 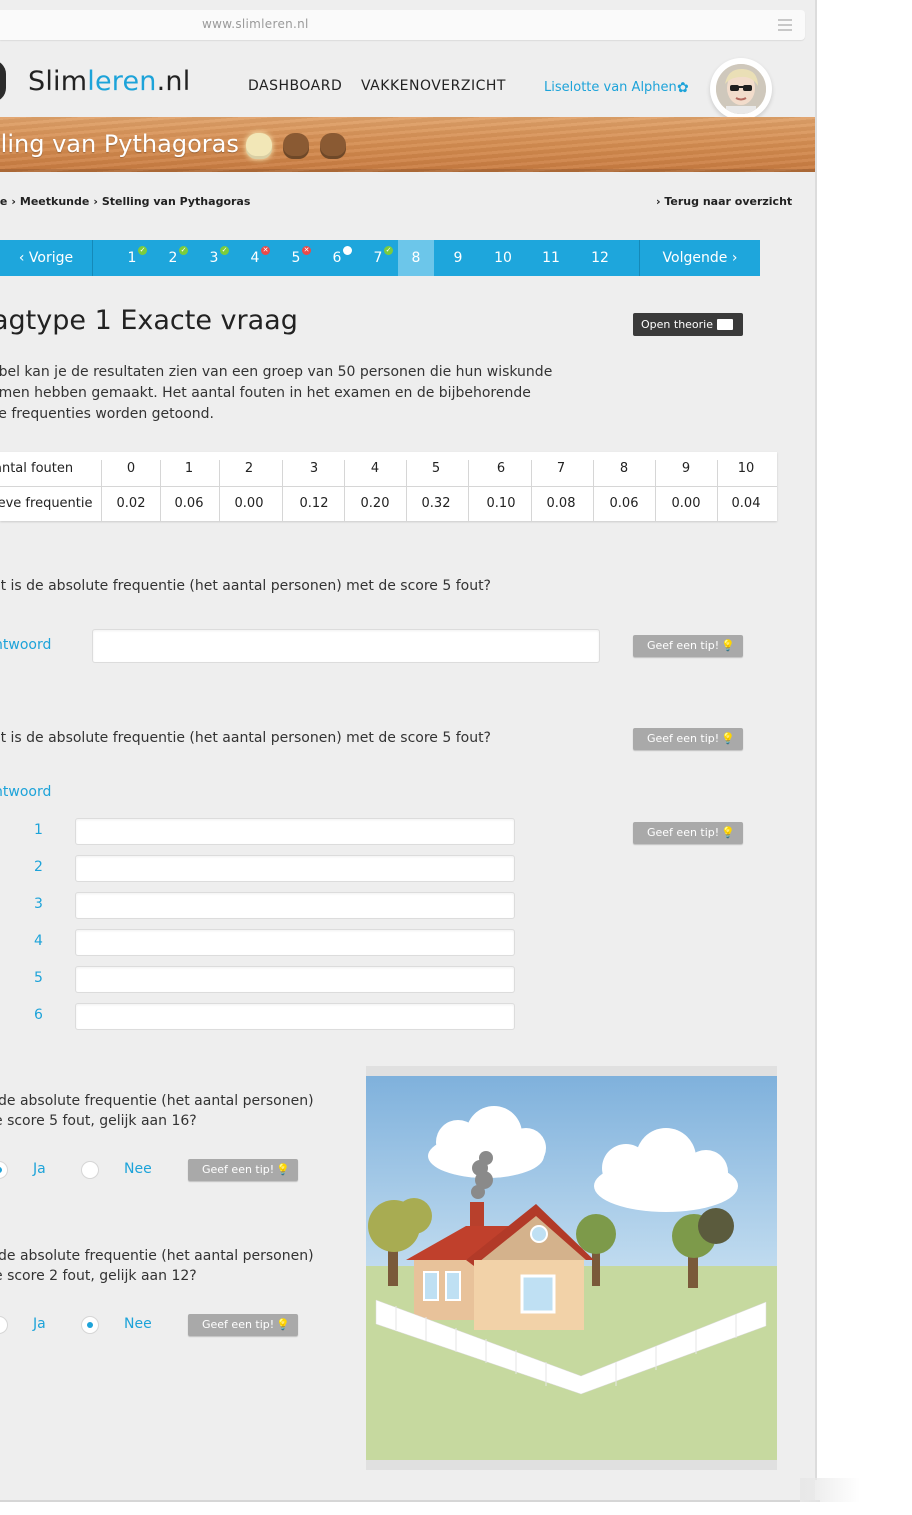 I want to click on open-theory-button: Open theorie, so click(x=688, y=324).